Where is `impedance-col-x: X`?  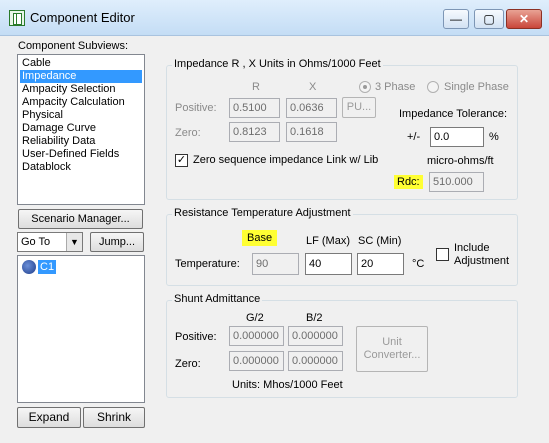
impedance-col-x: X is located at coordinates (313, 87).